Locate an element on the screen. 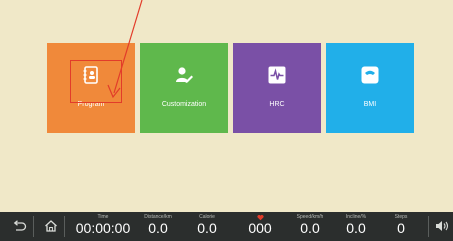 The height and width of the screenshot is (241, 453). speed-value: 0.0 is located at coordinates (310, 228).